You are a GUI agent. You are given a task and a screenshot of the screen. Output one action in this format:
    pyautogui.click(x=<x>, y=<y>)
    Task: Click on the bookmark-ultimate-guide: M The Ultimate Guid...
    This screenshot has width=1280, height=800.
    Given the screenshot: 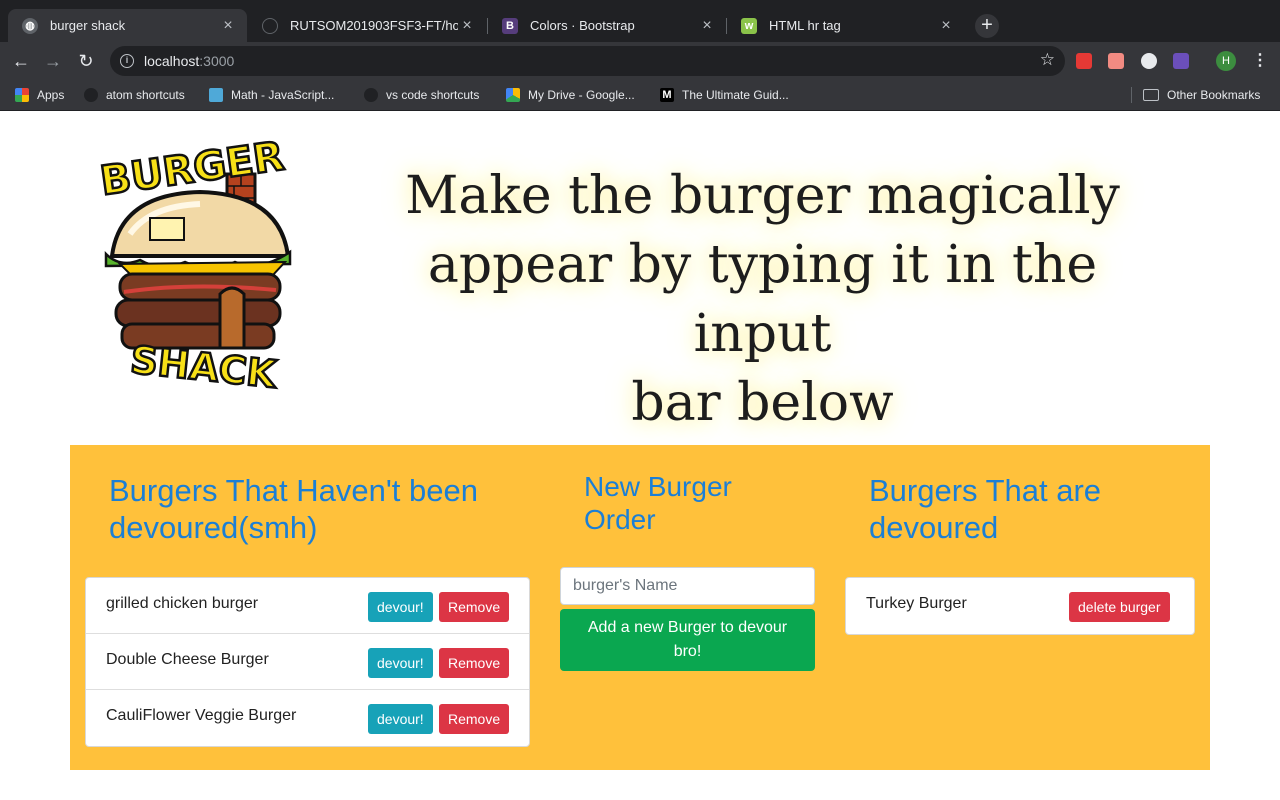 What is the action you would take?
    pyautogui.click(x=724, y=95)
    